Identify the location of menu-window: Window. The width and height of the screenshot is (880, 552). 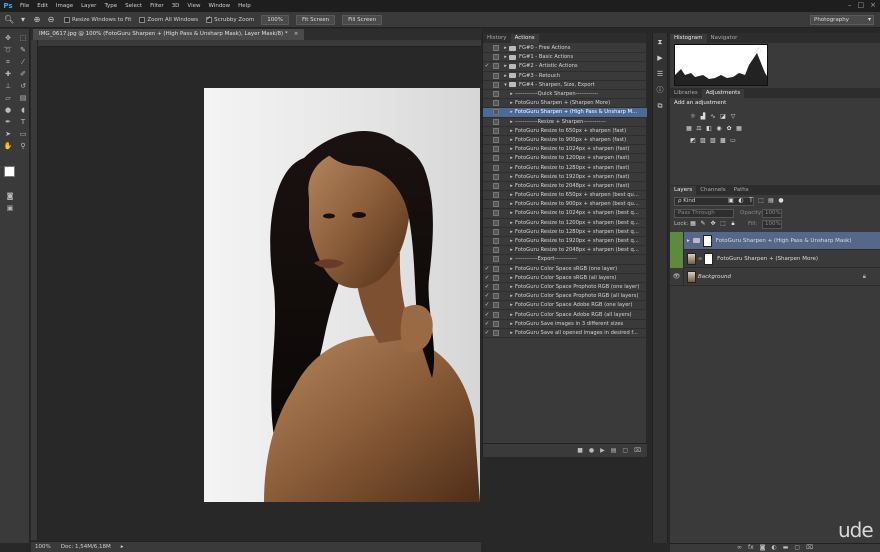
(219, 6).